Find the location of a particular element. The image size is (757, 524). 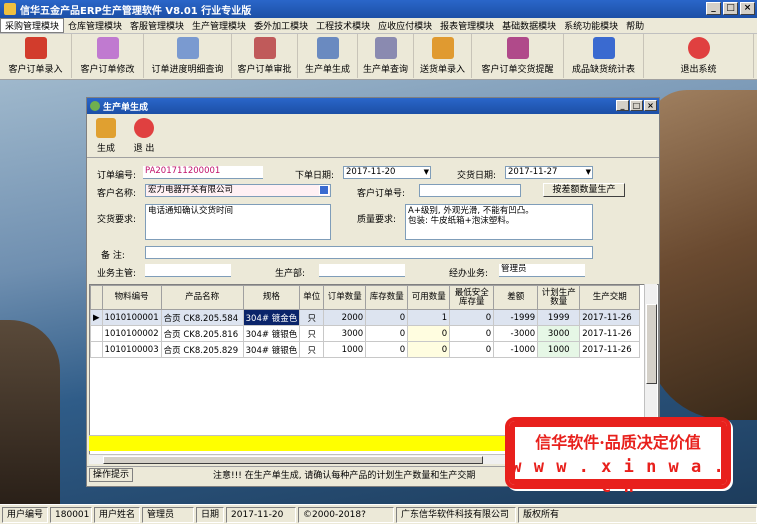

toolbar-delivery-entry: 送货单录入 is located at coordinates (443, 56).